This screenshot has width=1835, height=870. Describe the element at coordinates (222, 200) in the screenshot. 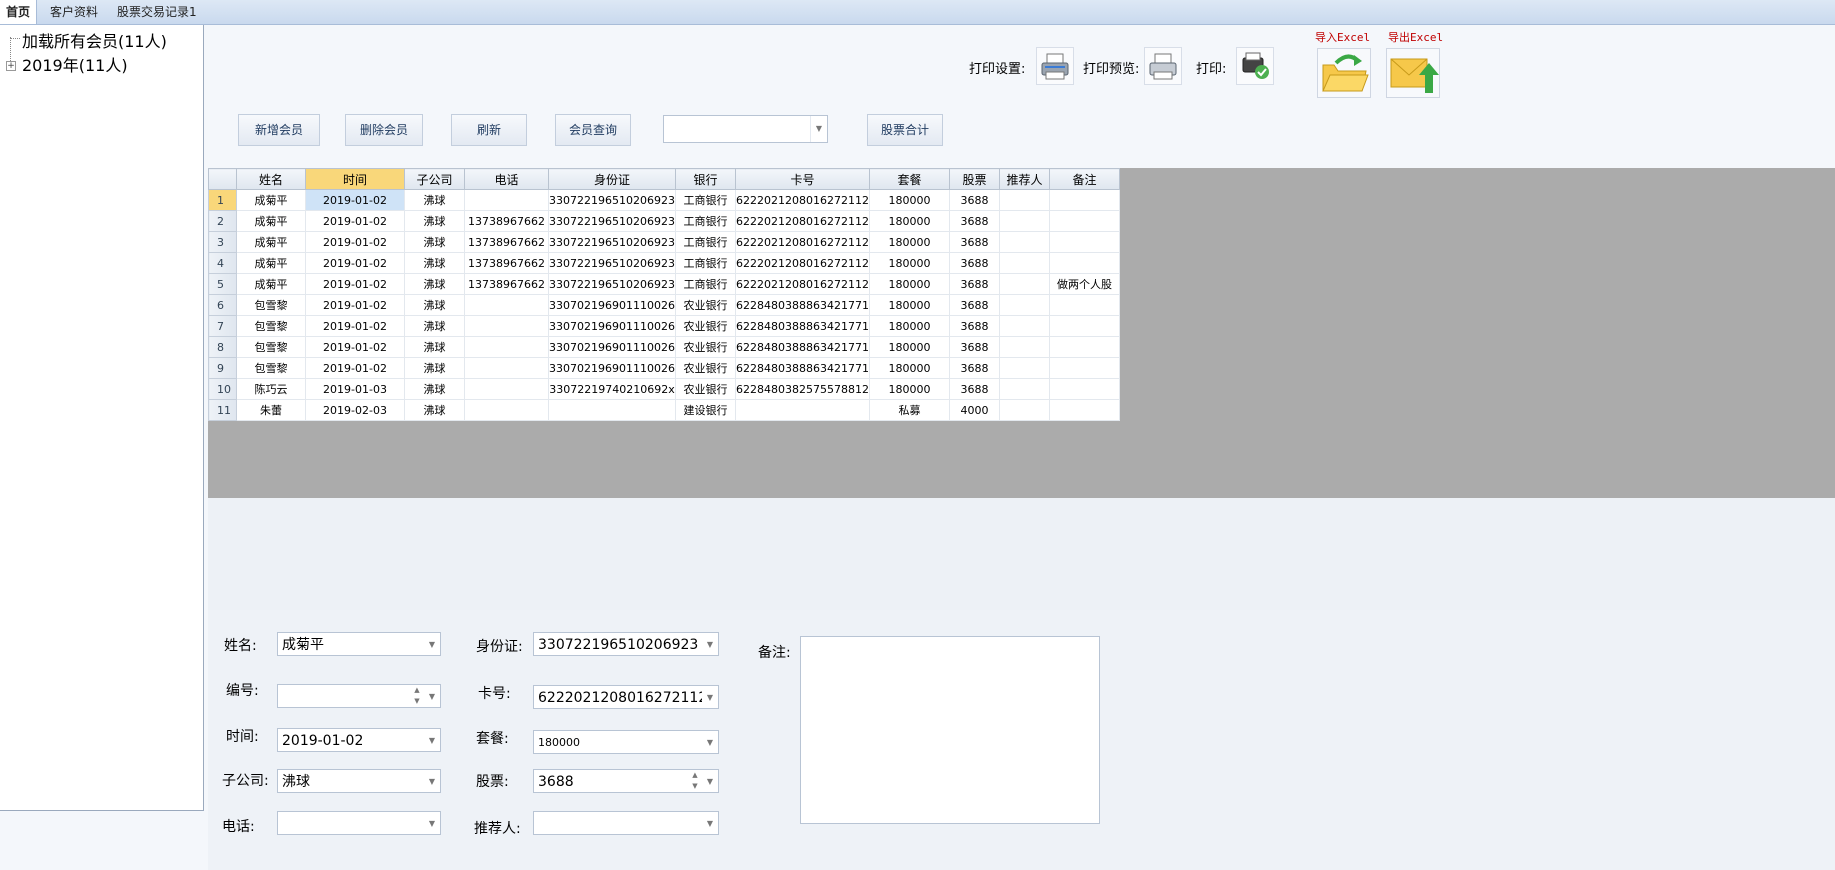

I see `row-number: 1` at that location.